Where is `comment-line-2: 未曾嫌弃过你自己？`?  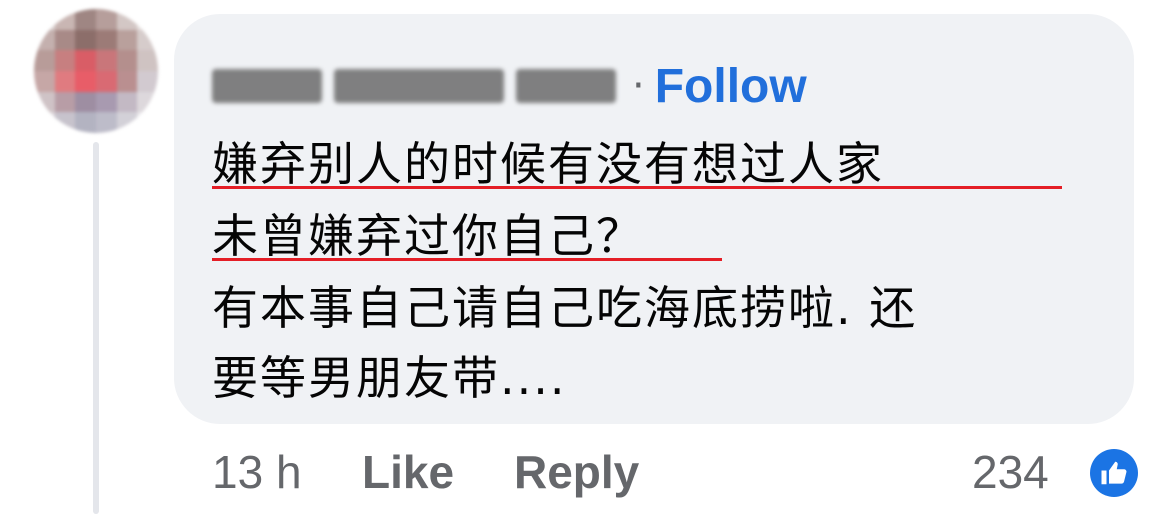
comment-line-2: 未曾嫌弃过你自己？ is located at coordinates (428, 236).